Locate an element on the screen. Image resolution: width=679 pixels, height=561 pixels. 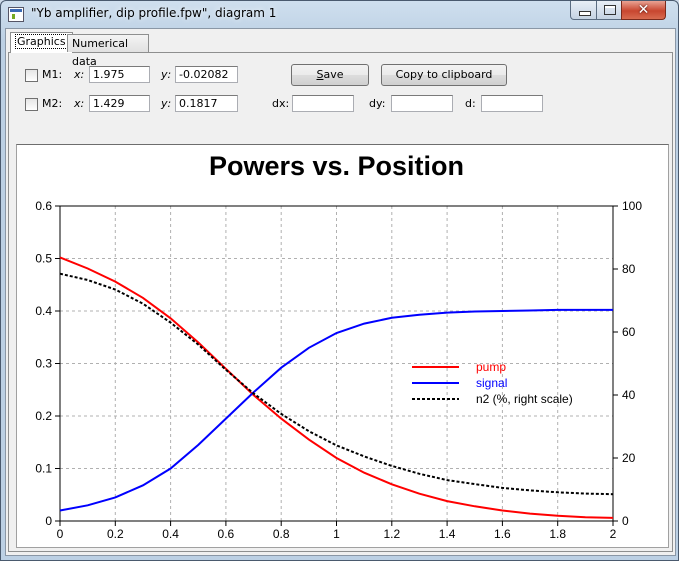
m1-y-label: y: is located at coordinates (166, 74).